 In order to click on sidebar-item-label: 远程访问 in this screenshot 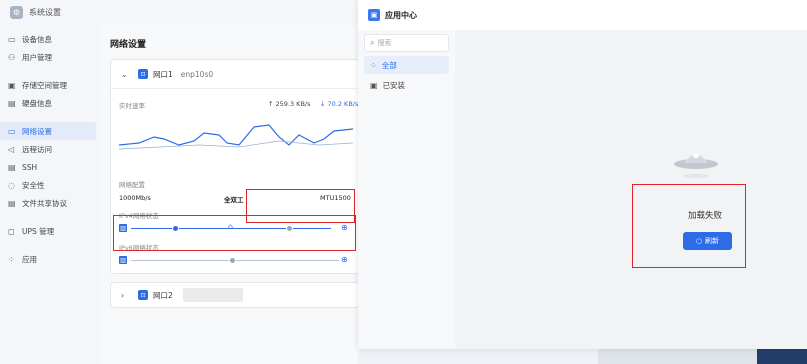, I will do `click(37, 149)`.